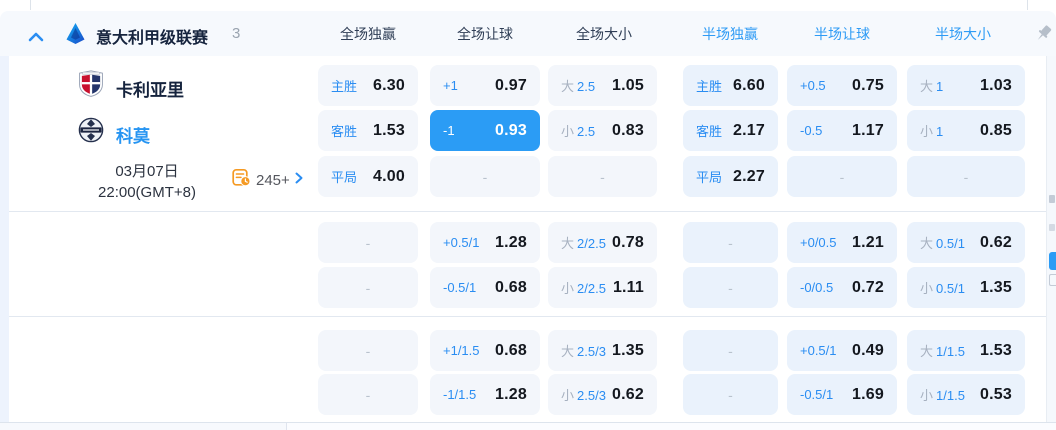  I want to click on odds-cell: 大 2.5 1.05, so click(602, 85).